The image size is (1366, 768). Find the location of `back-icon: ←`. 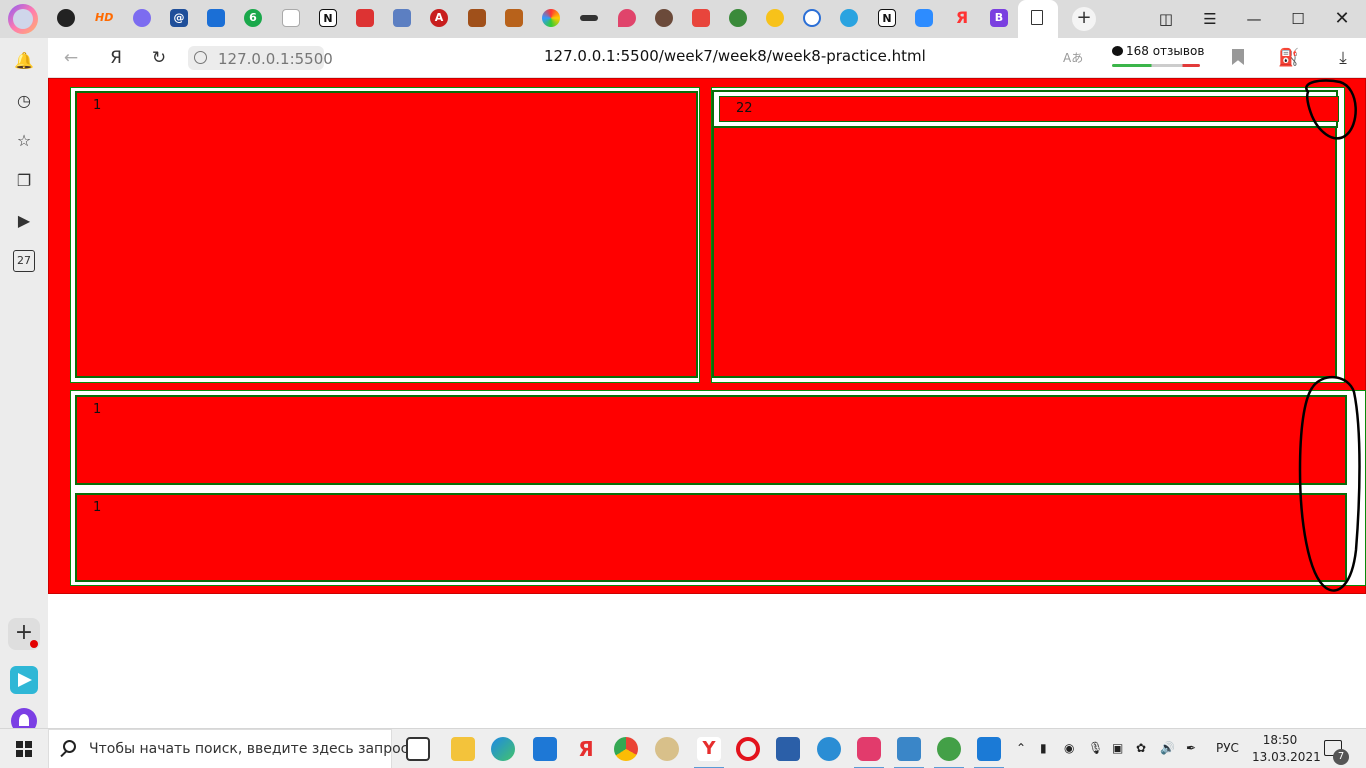

back-icon: ← is located at coordinates (71, 58).